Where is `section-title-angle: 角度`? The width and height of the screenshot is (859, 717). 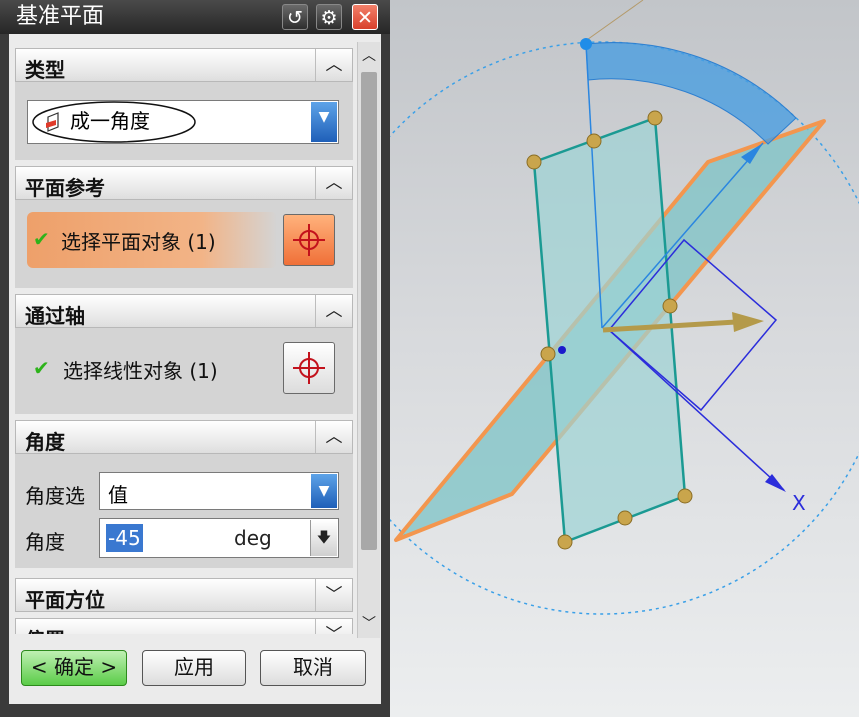
section-title-angle: 角度 is located at coordinates (45, 442).